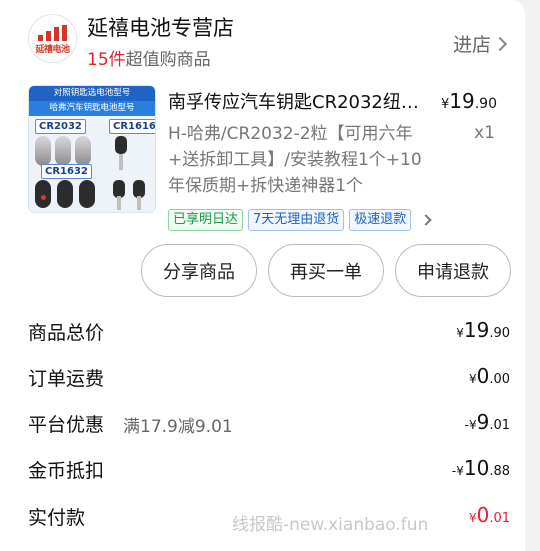 The width and height of the screenshot is (540, 551). What do you see at coordinates (66, 333) in the screenshot?
I see `total-label: 商品总价` at bounding box center [66, 333].